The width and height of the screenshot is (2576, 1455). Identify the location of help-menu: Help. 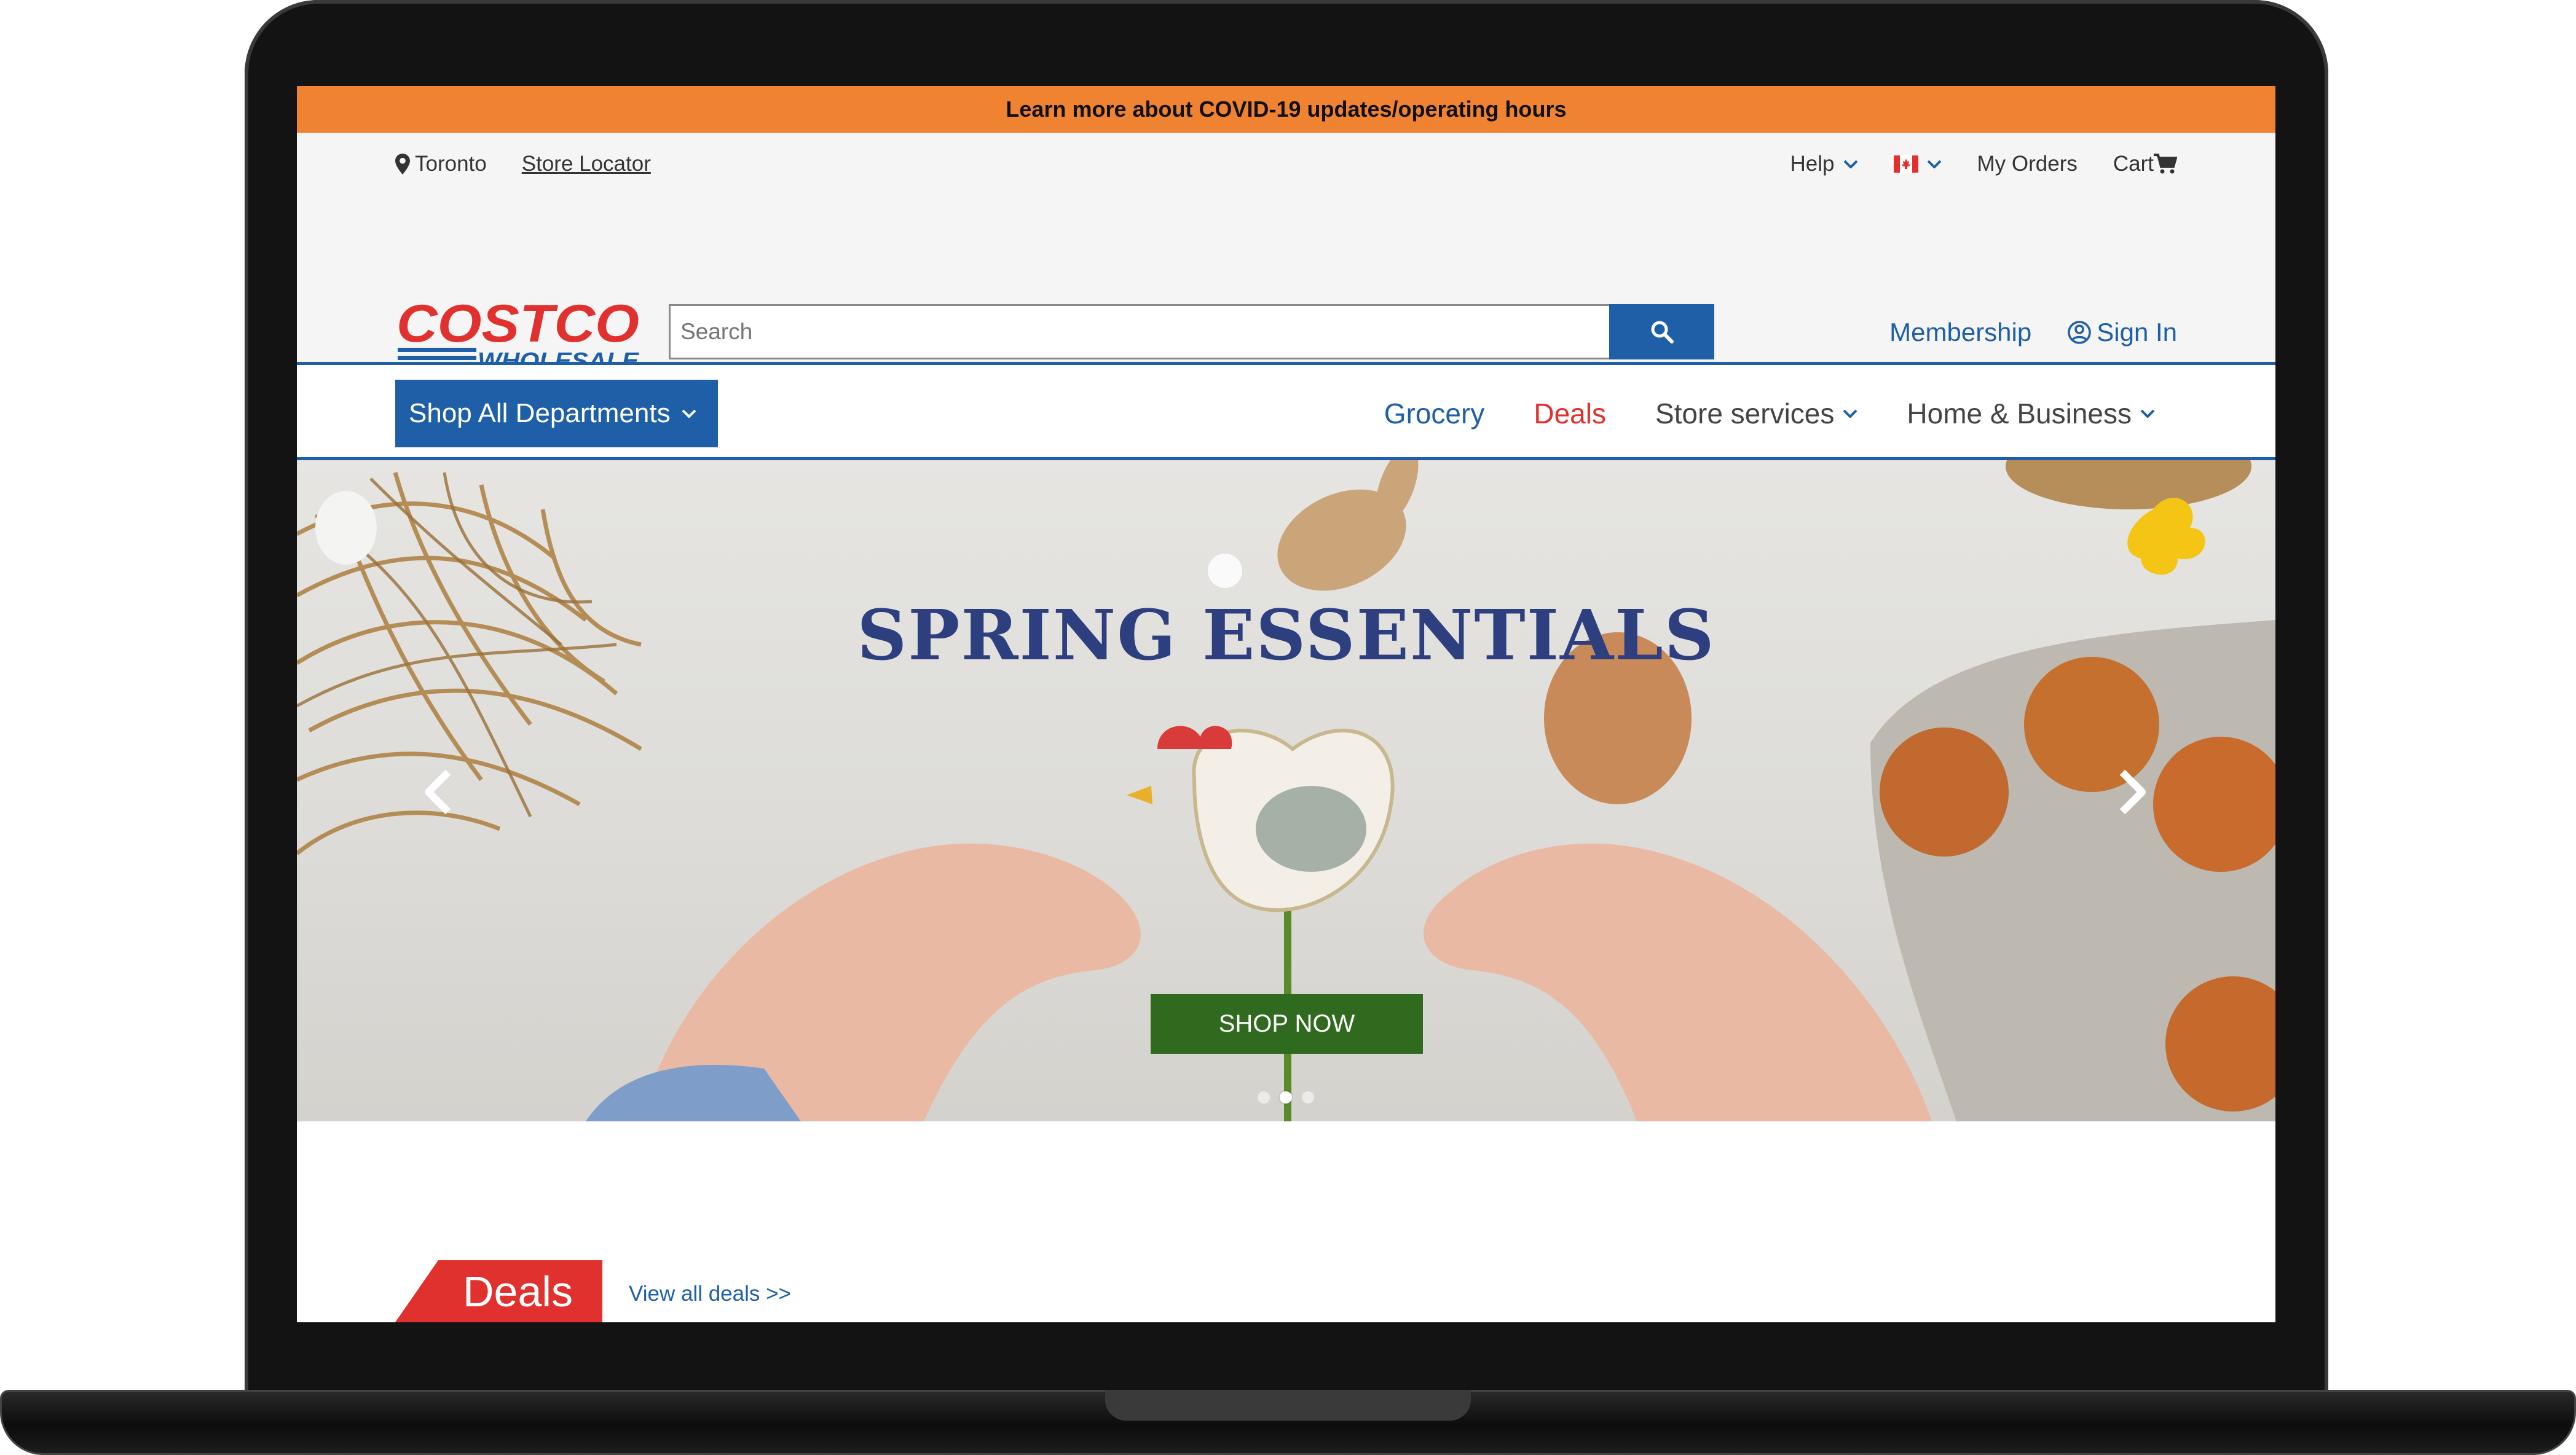
(1824, 164).